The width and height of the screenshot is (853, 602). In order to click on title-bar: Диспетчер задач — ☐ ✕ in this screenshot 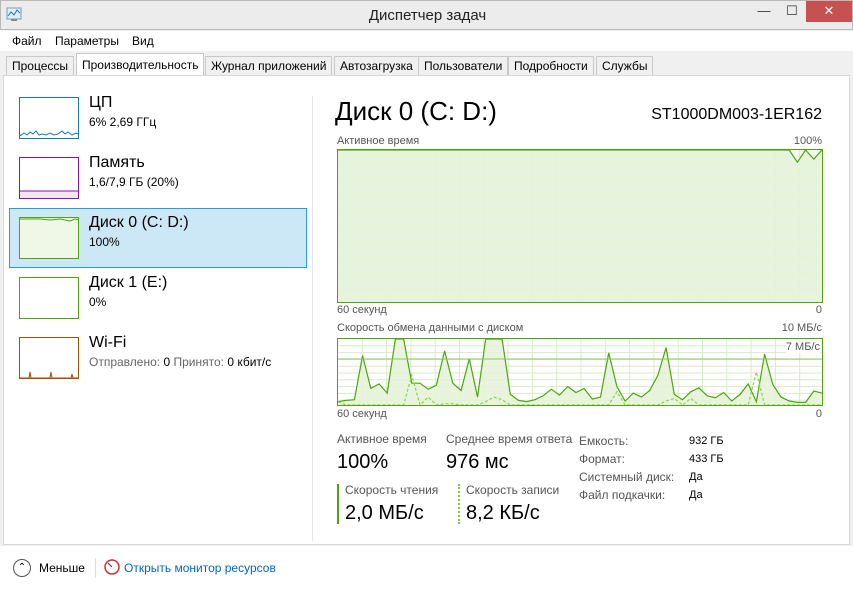, I will do `click(426, 15)`.